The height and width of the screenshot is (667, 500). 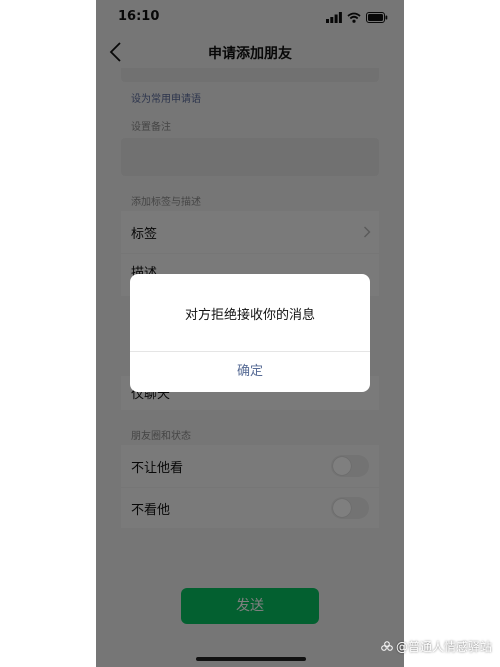 What do you see at coordinates (250, 372) in the screenshot?
I see `dialog-confirm-button: 确定` at bounding box center [250, 372].